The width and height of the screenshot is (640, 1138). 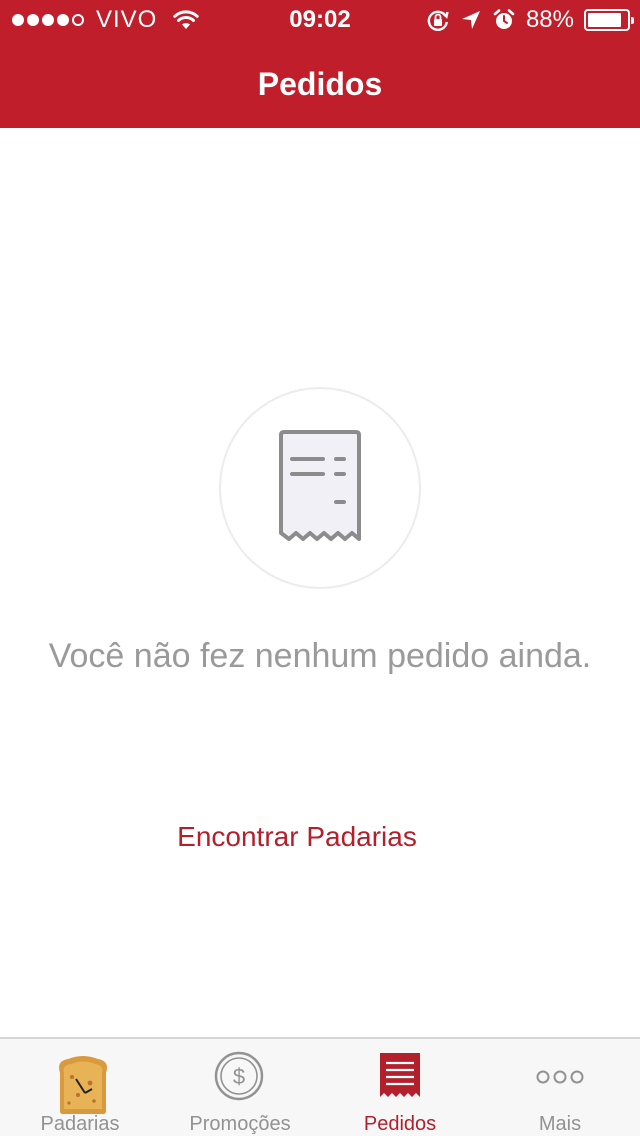 What do you see at coordinates (320, 84) in the screenshot?
I see `page-title: Pedidos` at bounding box center [320, 84].